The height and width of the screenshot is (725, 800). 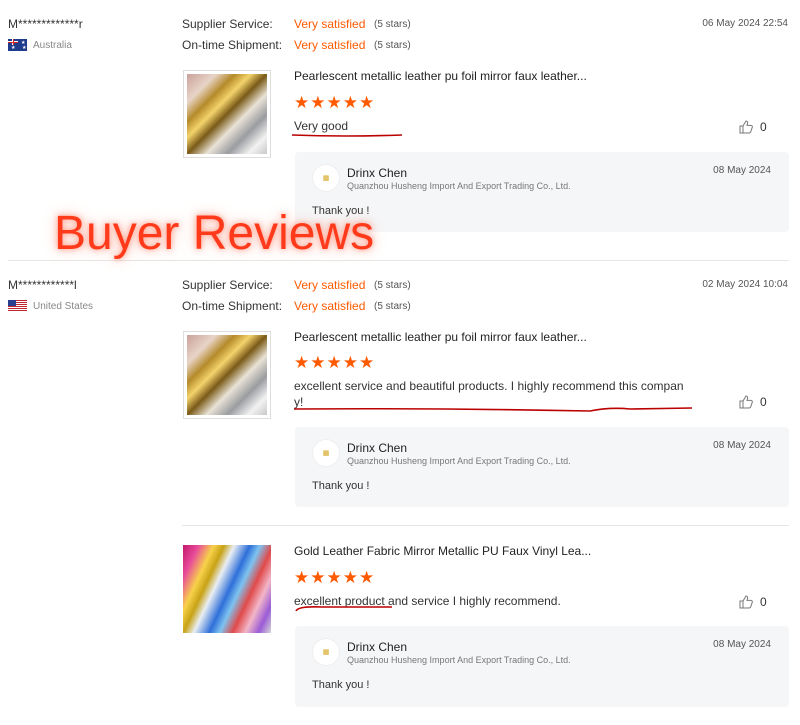 I want to click on australia-flag-icon: ★ ★ ★, so click(x=17, y=45).